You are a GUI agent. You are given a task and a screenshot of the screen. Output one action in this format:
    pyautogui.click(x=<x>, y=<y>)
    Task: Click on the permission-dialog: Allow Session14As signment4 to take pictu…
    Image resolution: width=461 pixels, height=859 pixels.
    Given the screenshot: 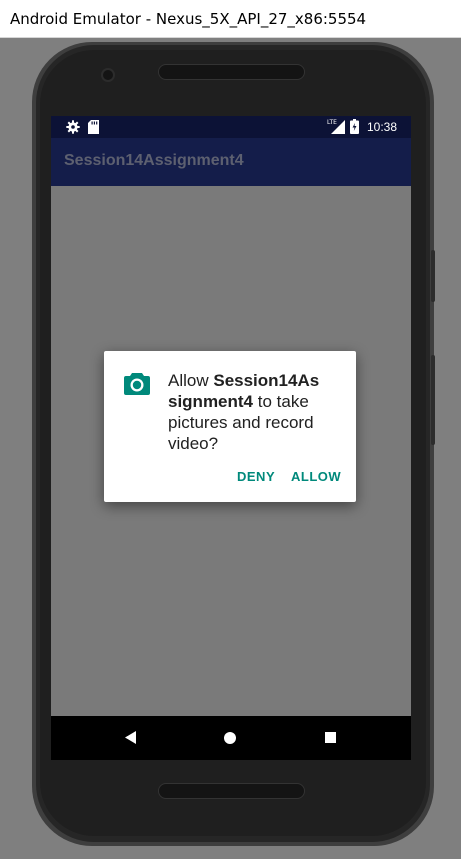 What is the action you would take?
    pyautogui.click(x=230, y=426)
    